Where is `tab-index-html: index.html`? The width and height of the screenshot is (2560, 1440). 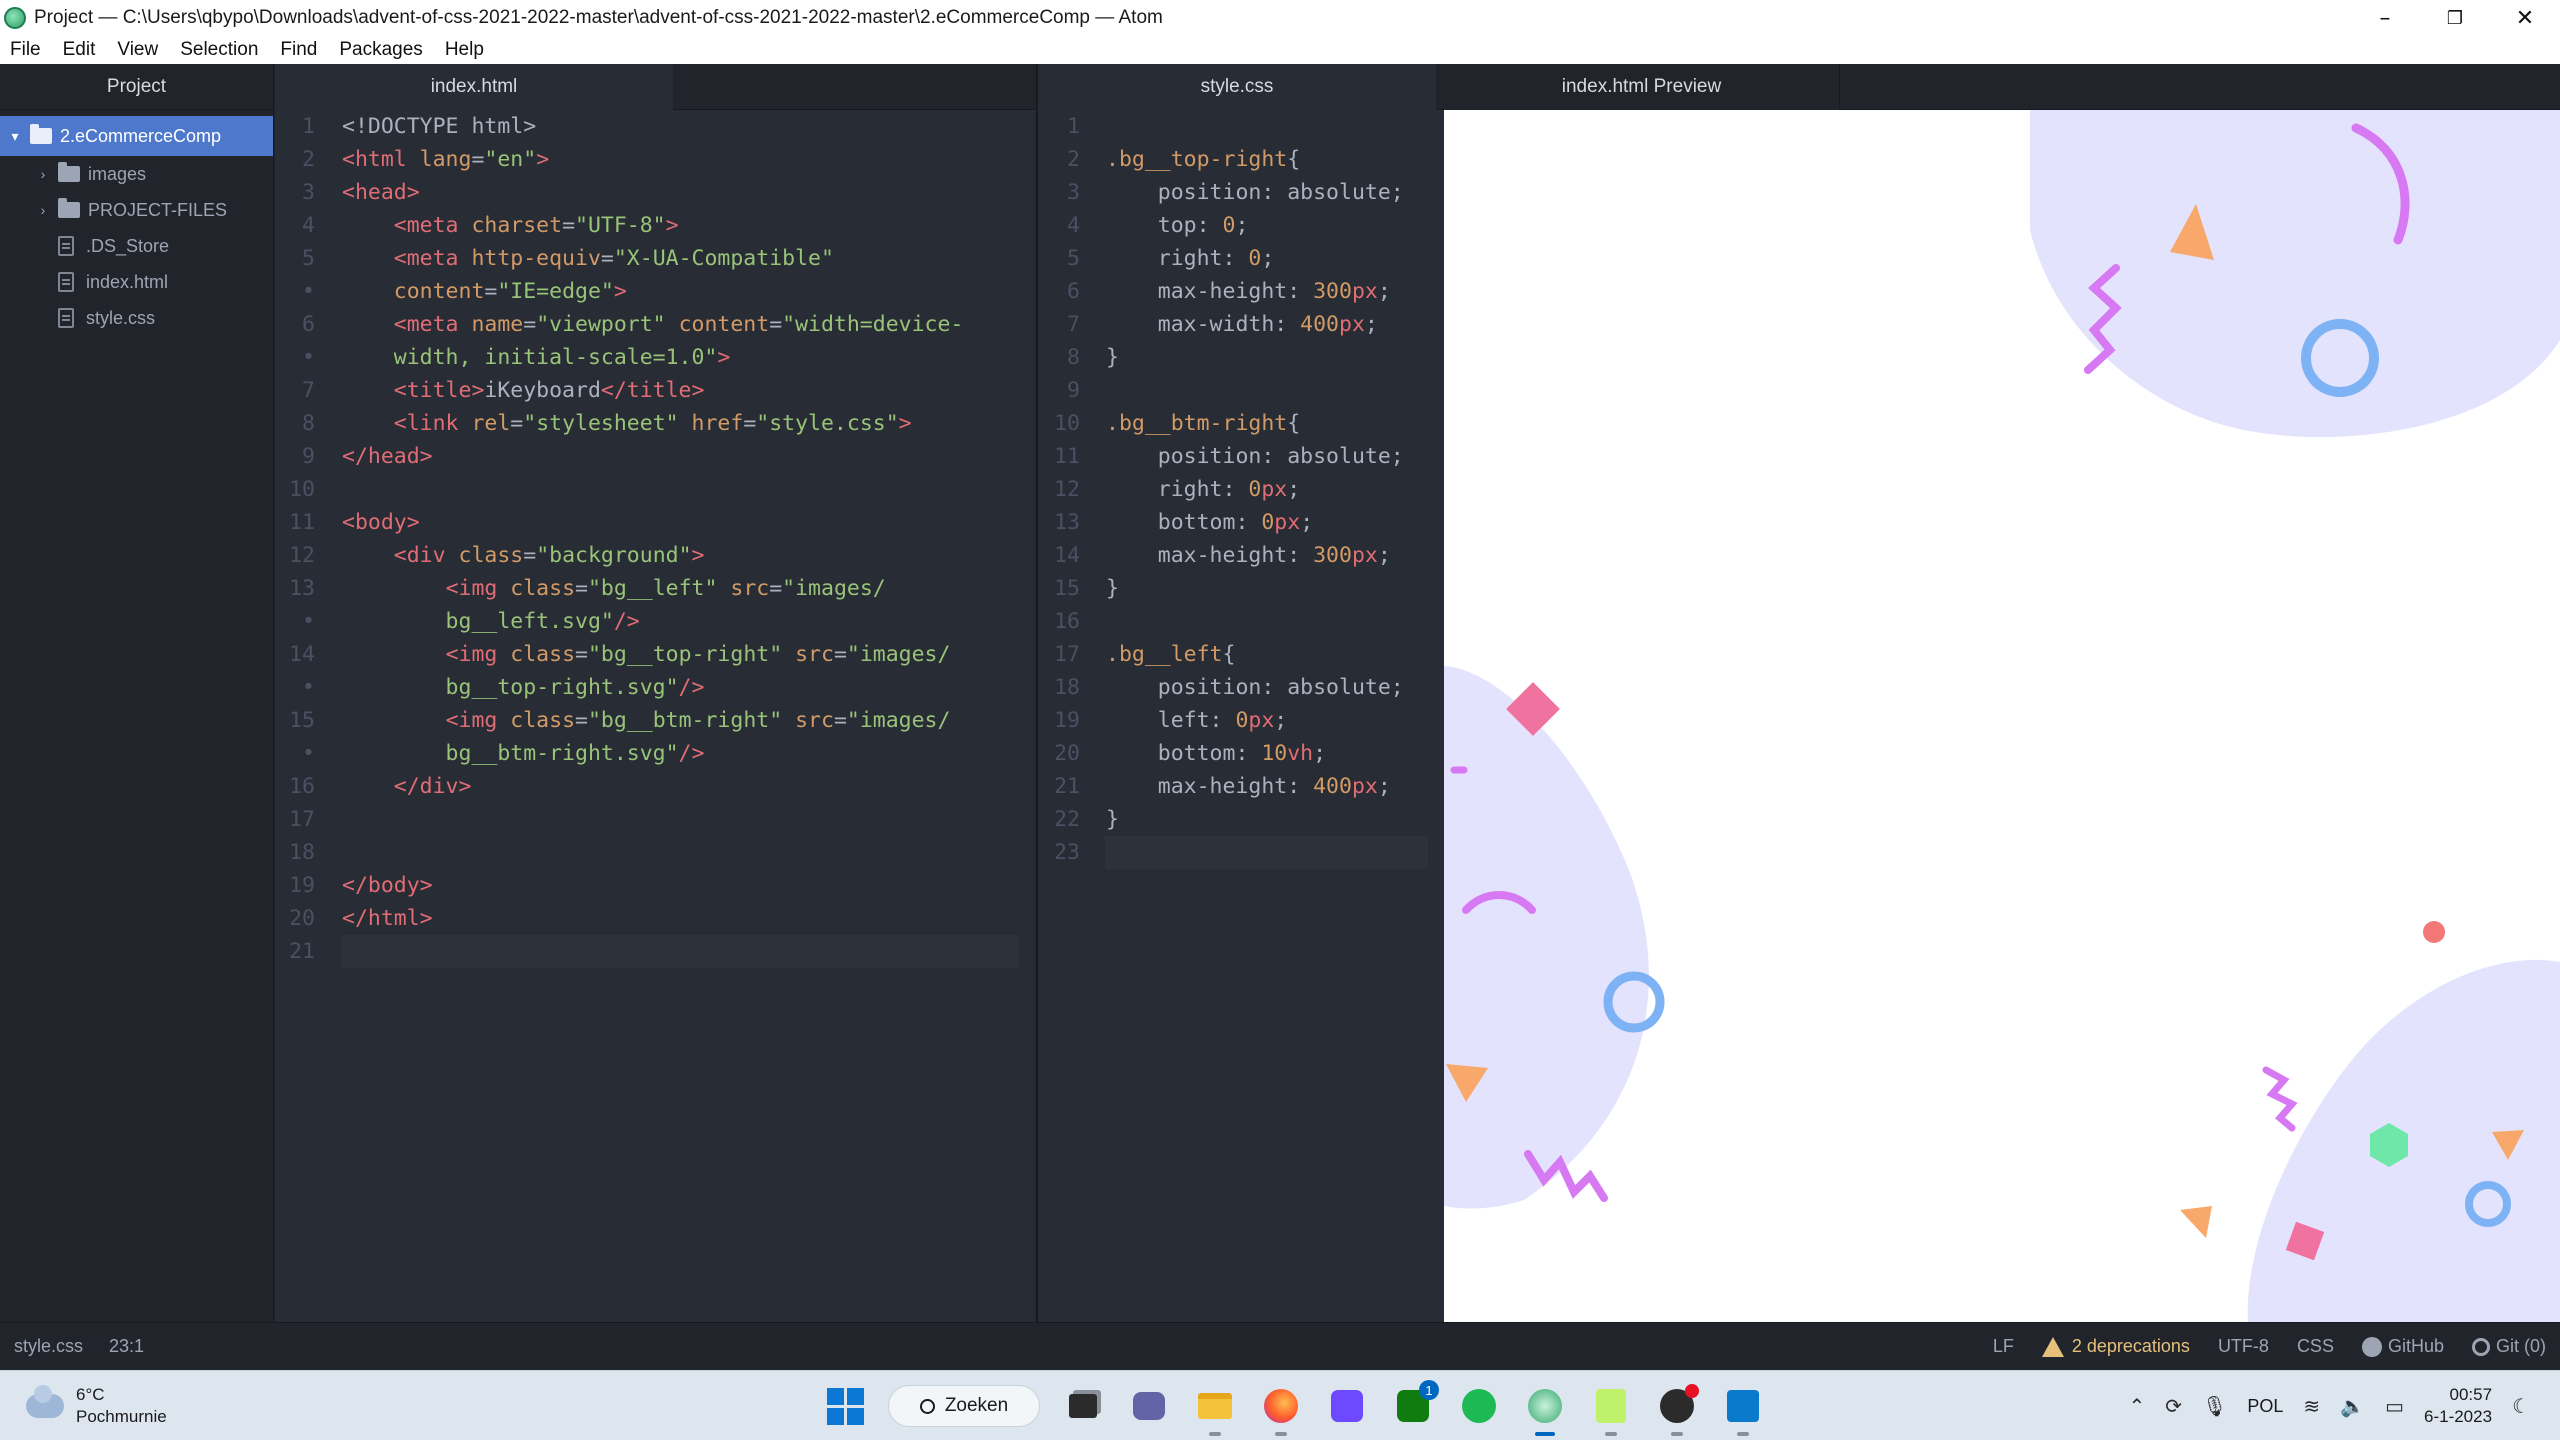
tab-index-html: index.html is located at coordinates (474, 87).